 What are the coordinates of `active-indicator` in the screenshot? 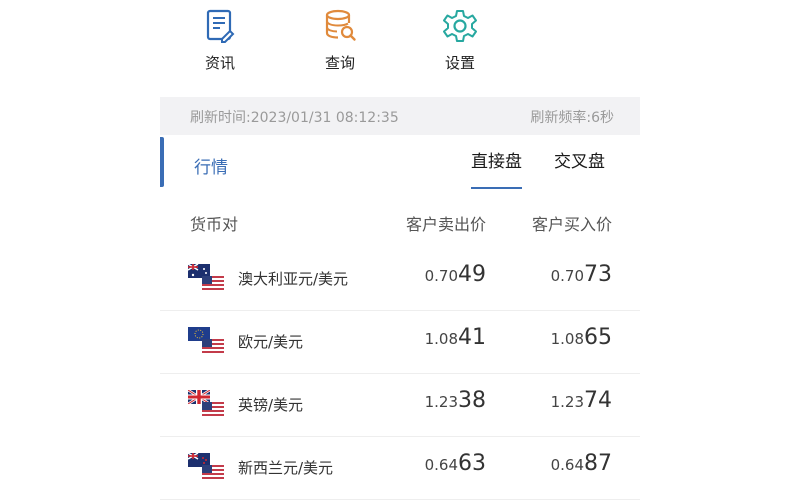 It's located at (162, 162).